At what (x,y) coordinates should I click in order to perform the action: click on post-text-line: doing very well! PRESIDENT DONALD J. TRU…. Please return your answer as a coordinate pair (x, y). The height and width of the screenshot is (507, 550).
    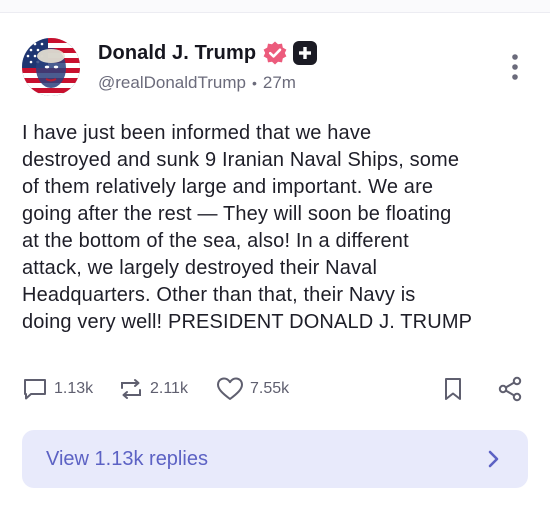
    Looking at the image, I should click on (247, 322).